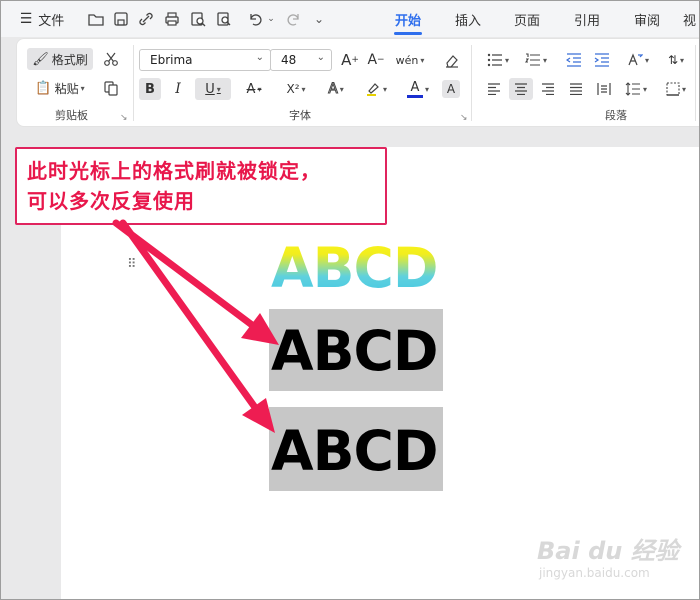 The image size is (700, 600). Describe the element at coordinates (608, 551) in the screenshot. I see `watermark-logo-text: Bai du 经验` at that location.